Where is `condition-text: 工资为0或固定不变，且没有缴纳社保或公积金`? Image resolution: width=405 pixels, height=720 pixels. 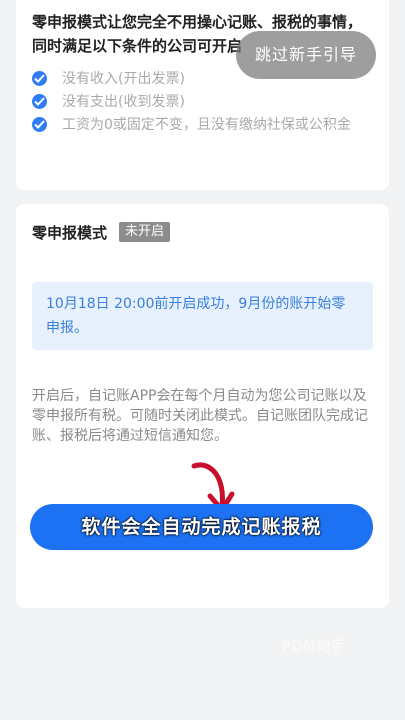 condition-text: 工资为0或固定不变，且没有缴纳社保或公积金 is located at coordinates (206, 125).